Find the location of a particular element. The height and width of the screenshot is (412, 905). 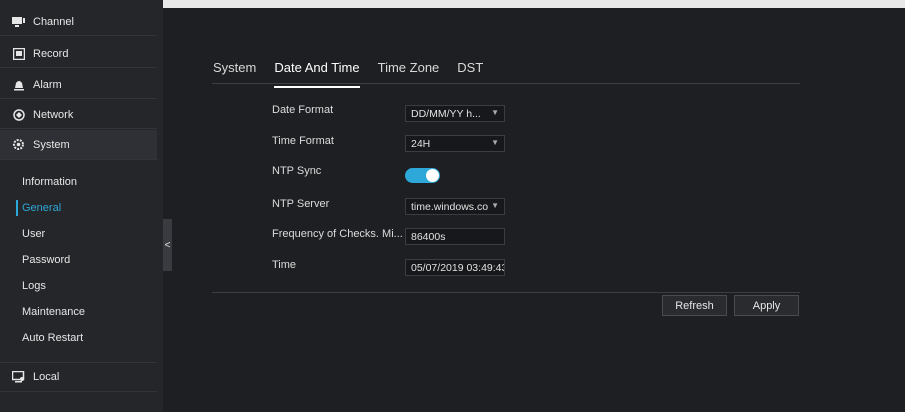

sidebar-collapse-button: < is located at coordinates (167, 245).